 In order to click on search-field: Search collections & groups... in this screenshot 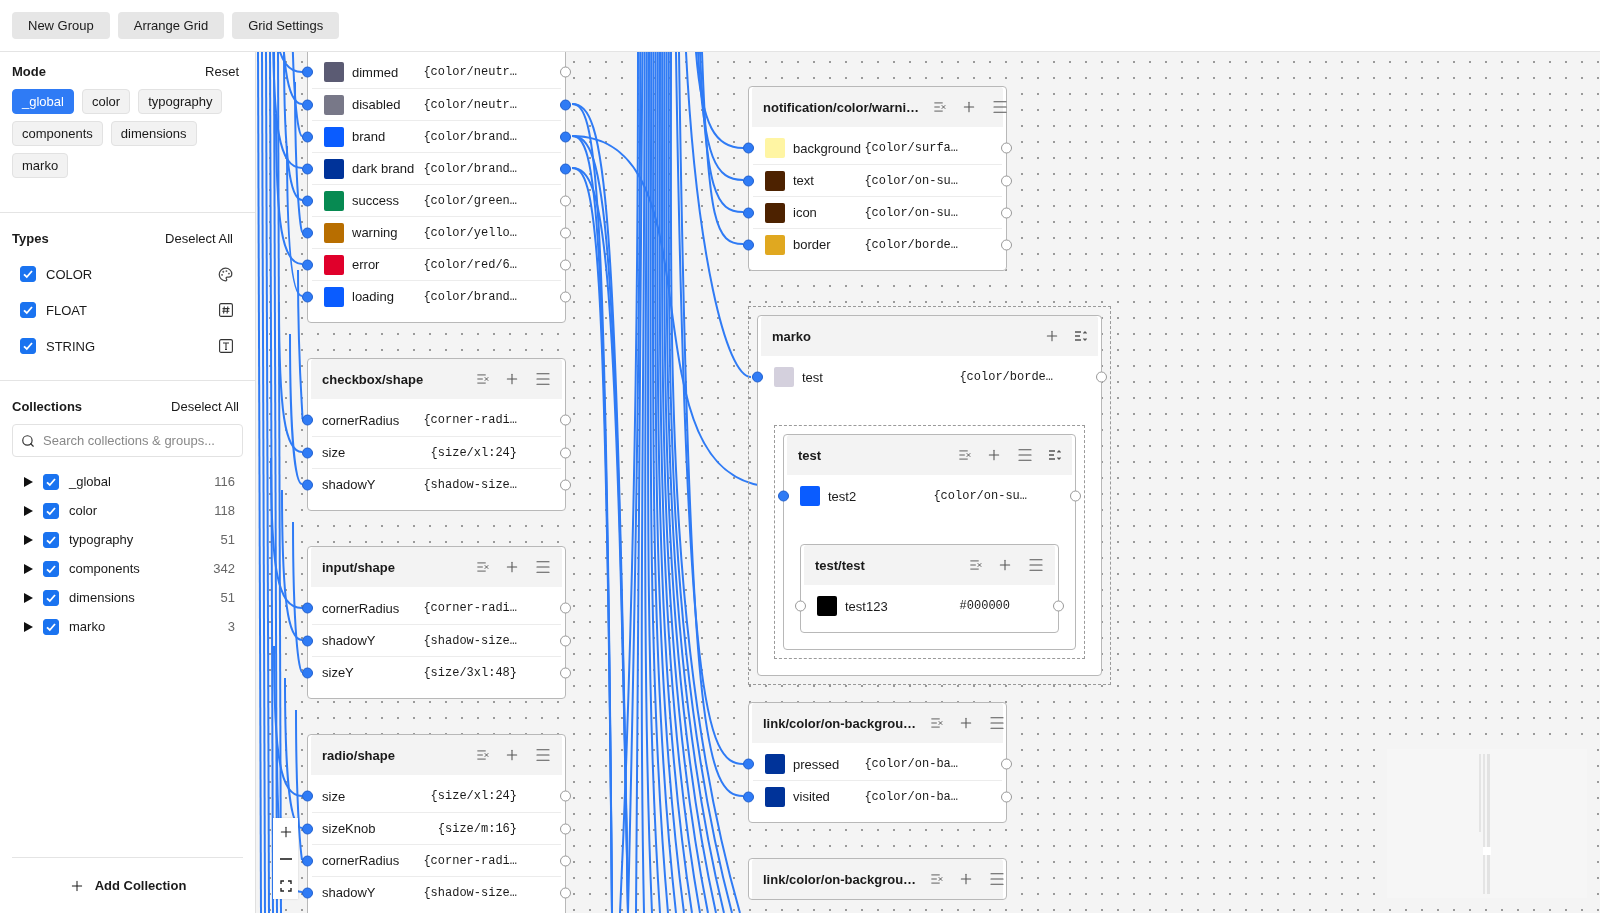, I will do `click(127, 440)`.